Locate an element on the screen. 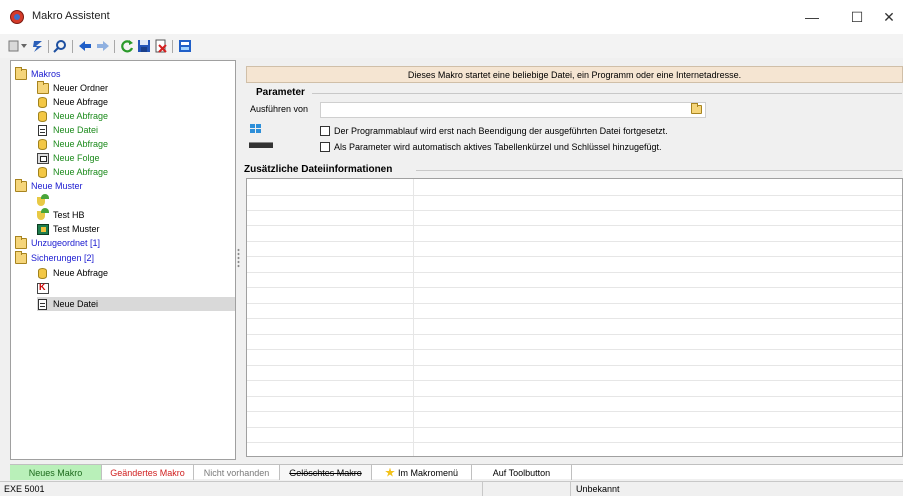 Image resolution: width=903 pixels, height=496 pixels. run-from-input is located at coordinates (513, 110).